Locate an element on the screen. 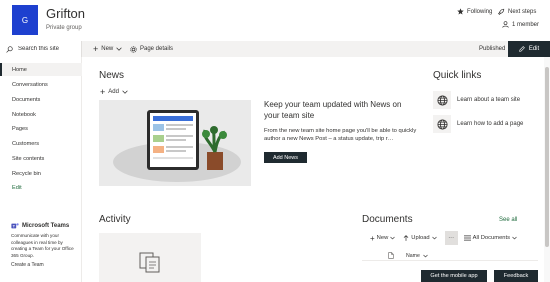 This screenshot has width=550, height=282. page-details-button: Page details is located at coordinates (151, 49).